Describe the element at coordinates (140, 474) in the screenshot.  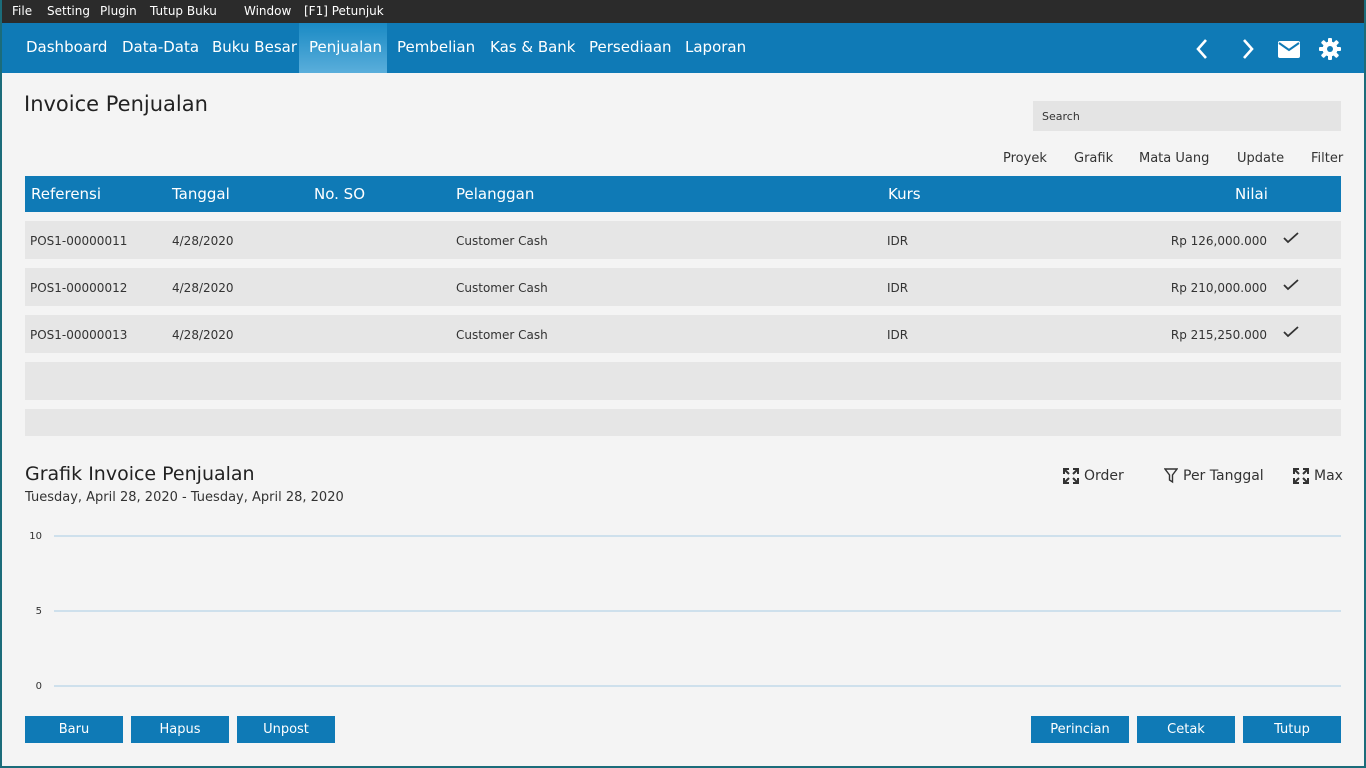
I see `chart-title: Grafik Invoice Penjualan` at that location.